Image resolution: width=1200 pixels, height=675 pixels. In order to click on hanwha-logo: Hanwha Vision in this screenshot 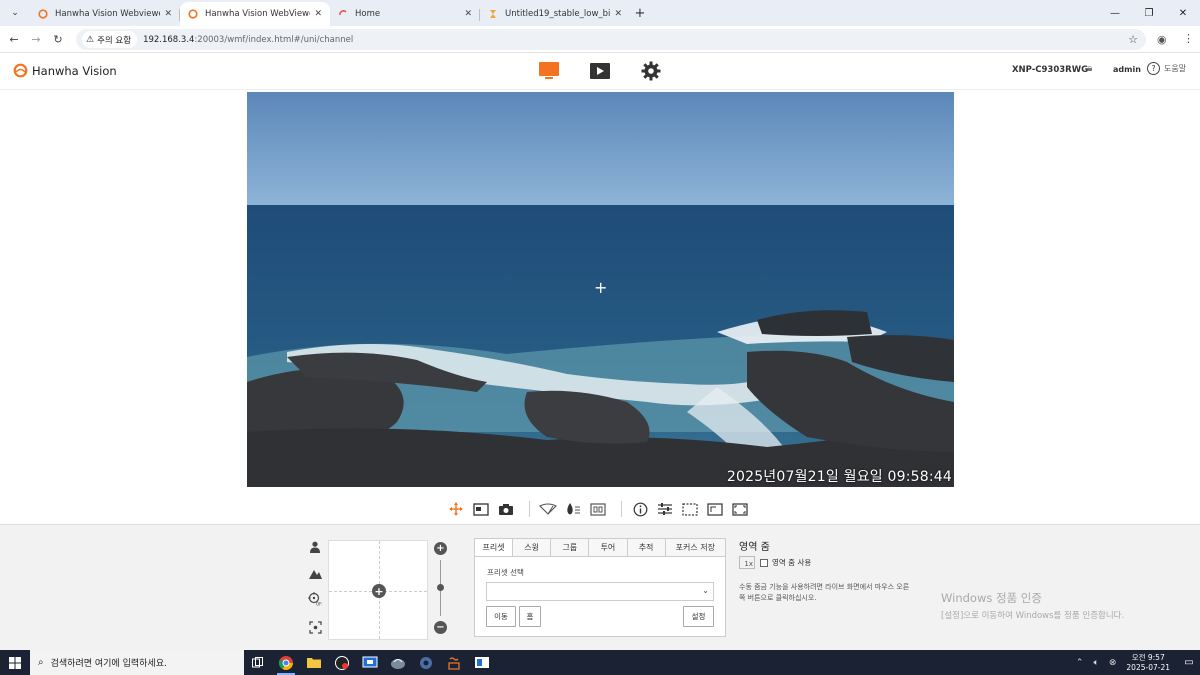, I will do `click(65, 70)`.